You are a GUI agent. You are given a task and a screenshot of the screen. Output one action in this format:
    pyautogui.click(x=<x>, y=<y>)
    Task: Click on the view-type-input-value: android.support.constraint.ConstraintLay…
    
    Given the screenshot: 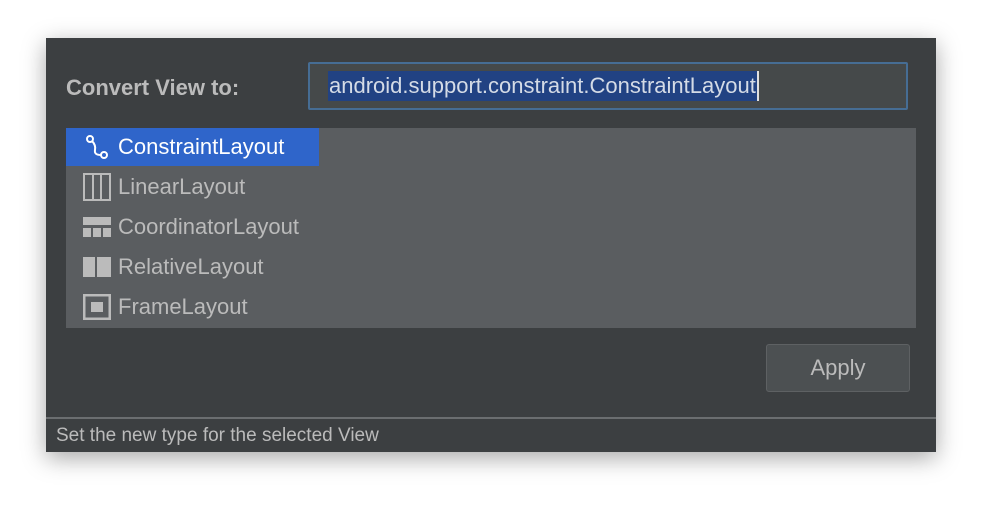 What is the action you would take?
    pyautogui.click(x=542, y=86)
    